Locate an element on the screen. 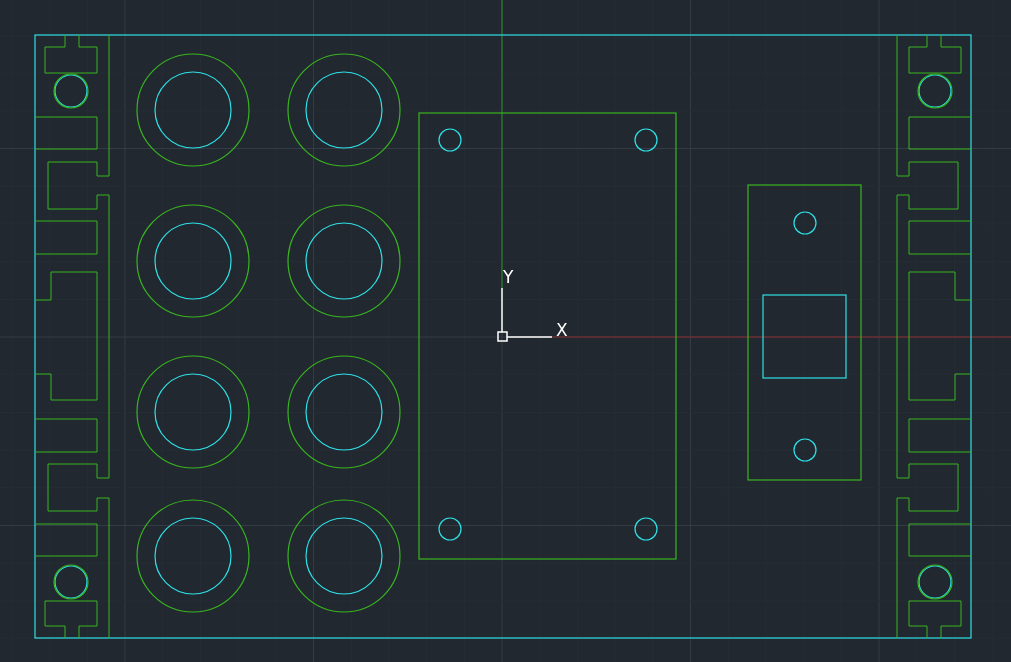 The height and width of the screenshot is (662, 1011). x-axis-label: X is located at coordinates (562, 330).